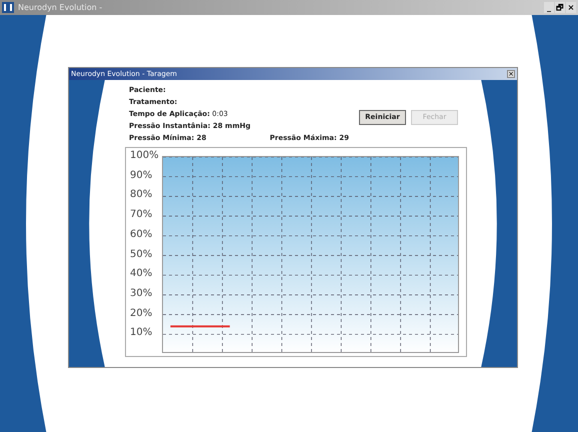 Image resolution: width=578 pixels, height=432 pixels. What do you see at coordinates (141, 255) in the screenshot?
I see `axis-label: 50%` at bounding box center [141, 255].